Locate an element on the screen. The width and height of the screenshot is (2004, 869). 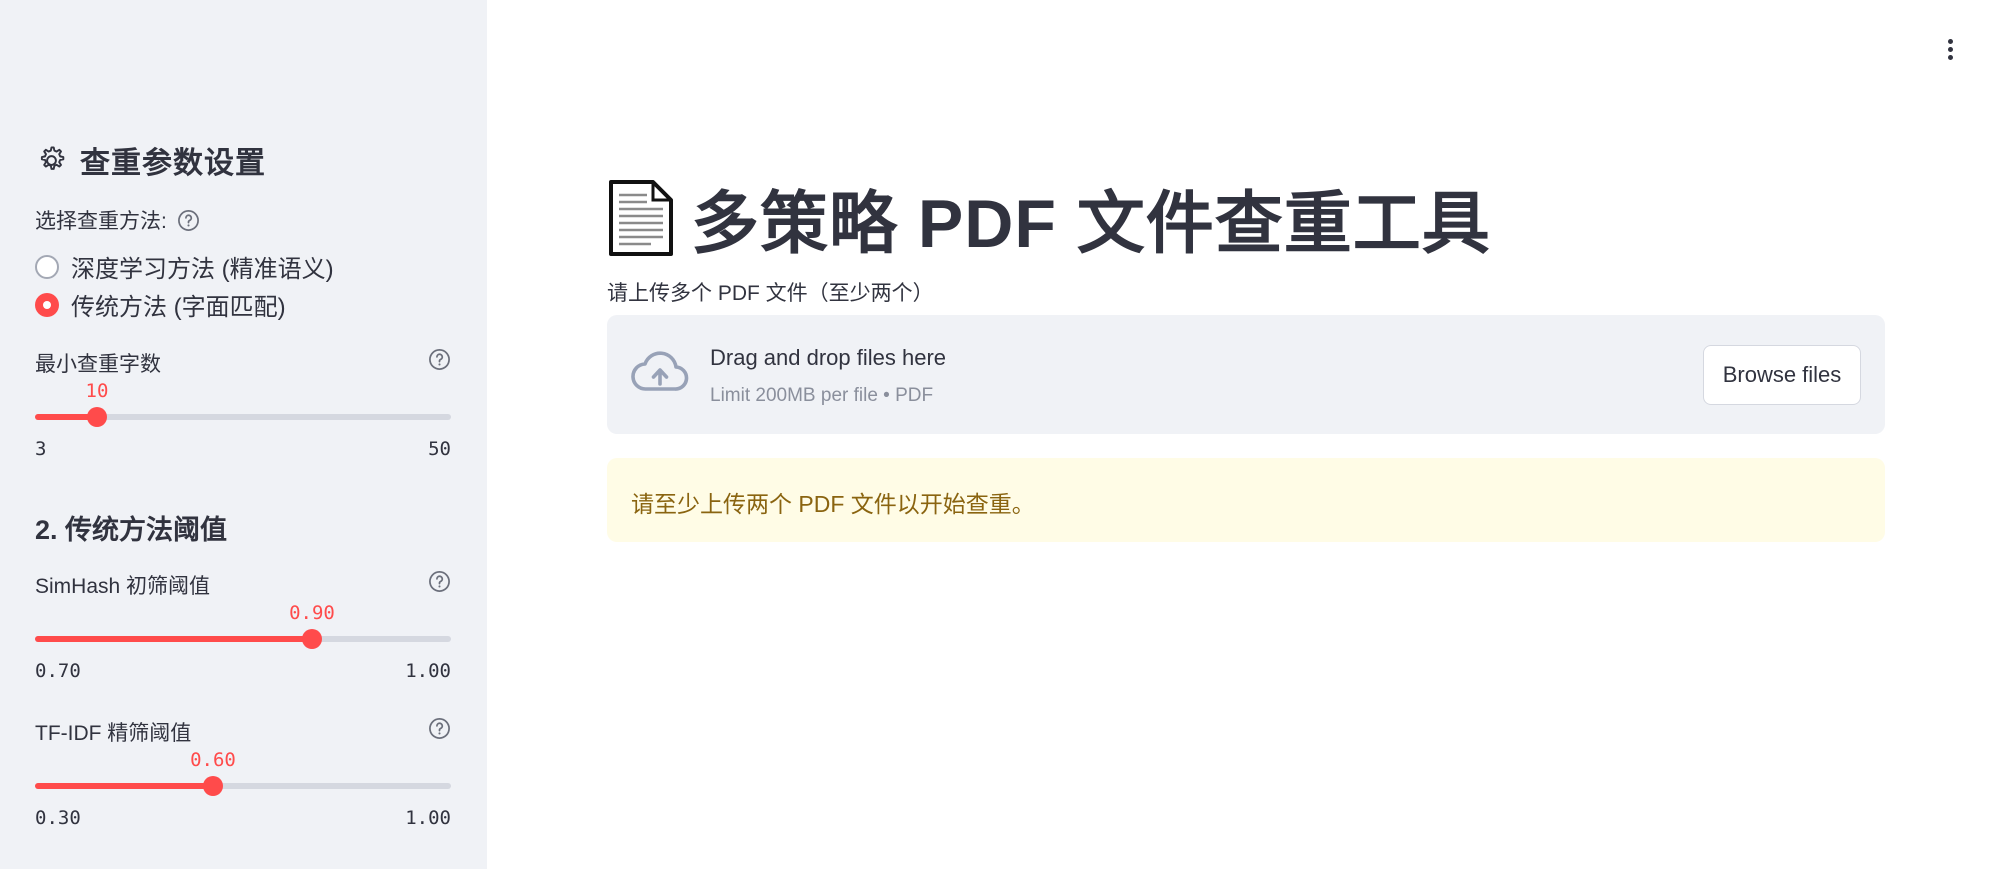
simhash-value: 0.90 is located at coordinates (312, 613).